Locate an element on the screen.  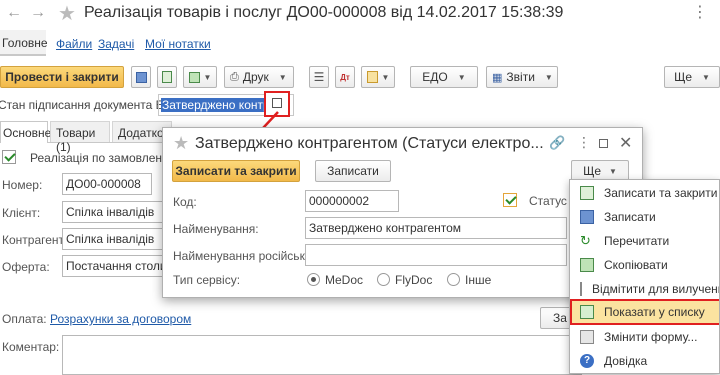
form-settings-icon is located at coordinates (587, 337).